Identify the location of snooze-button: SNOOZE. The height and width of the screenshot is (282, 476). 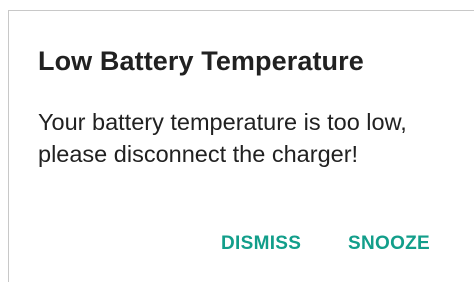
(389, 244).